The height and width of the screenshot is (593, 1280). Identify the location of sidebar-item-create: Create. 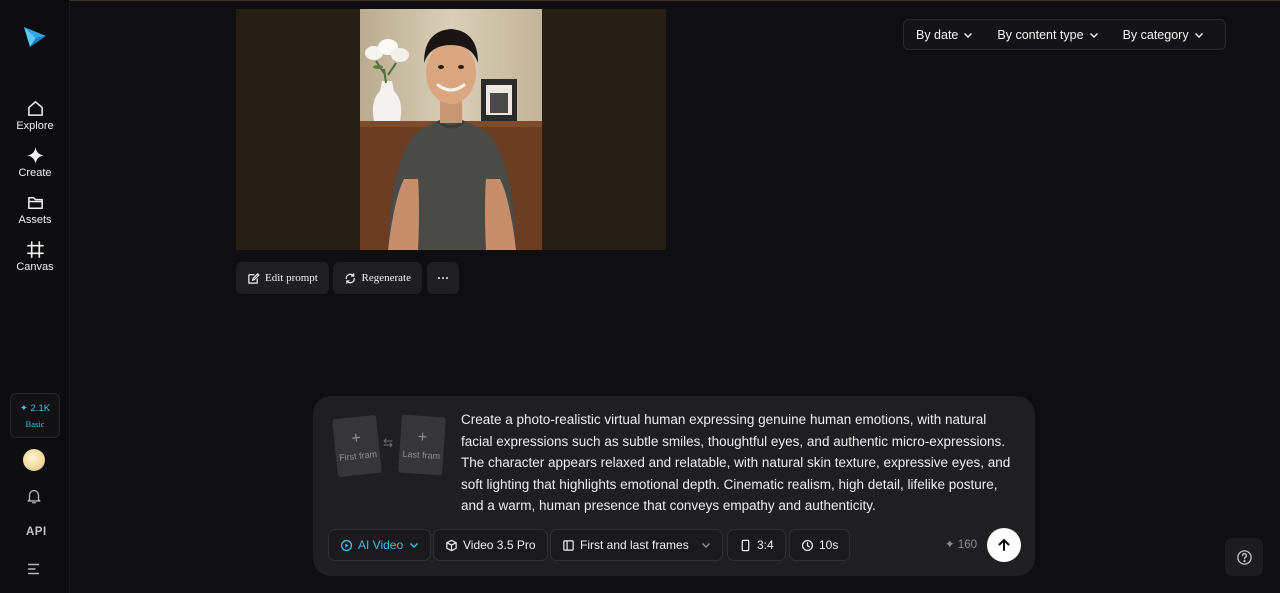
(35, 162).